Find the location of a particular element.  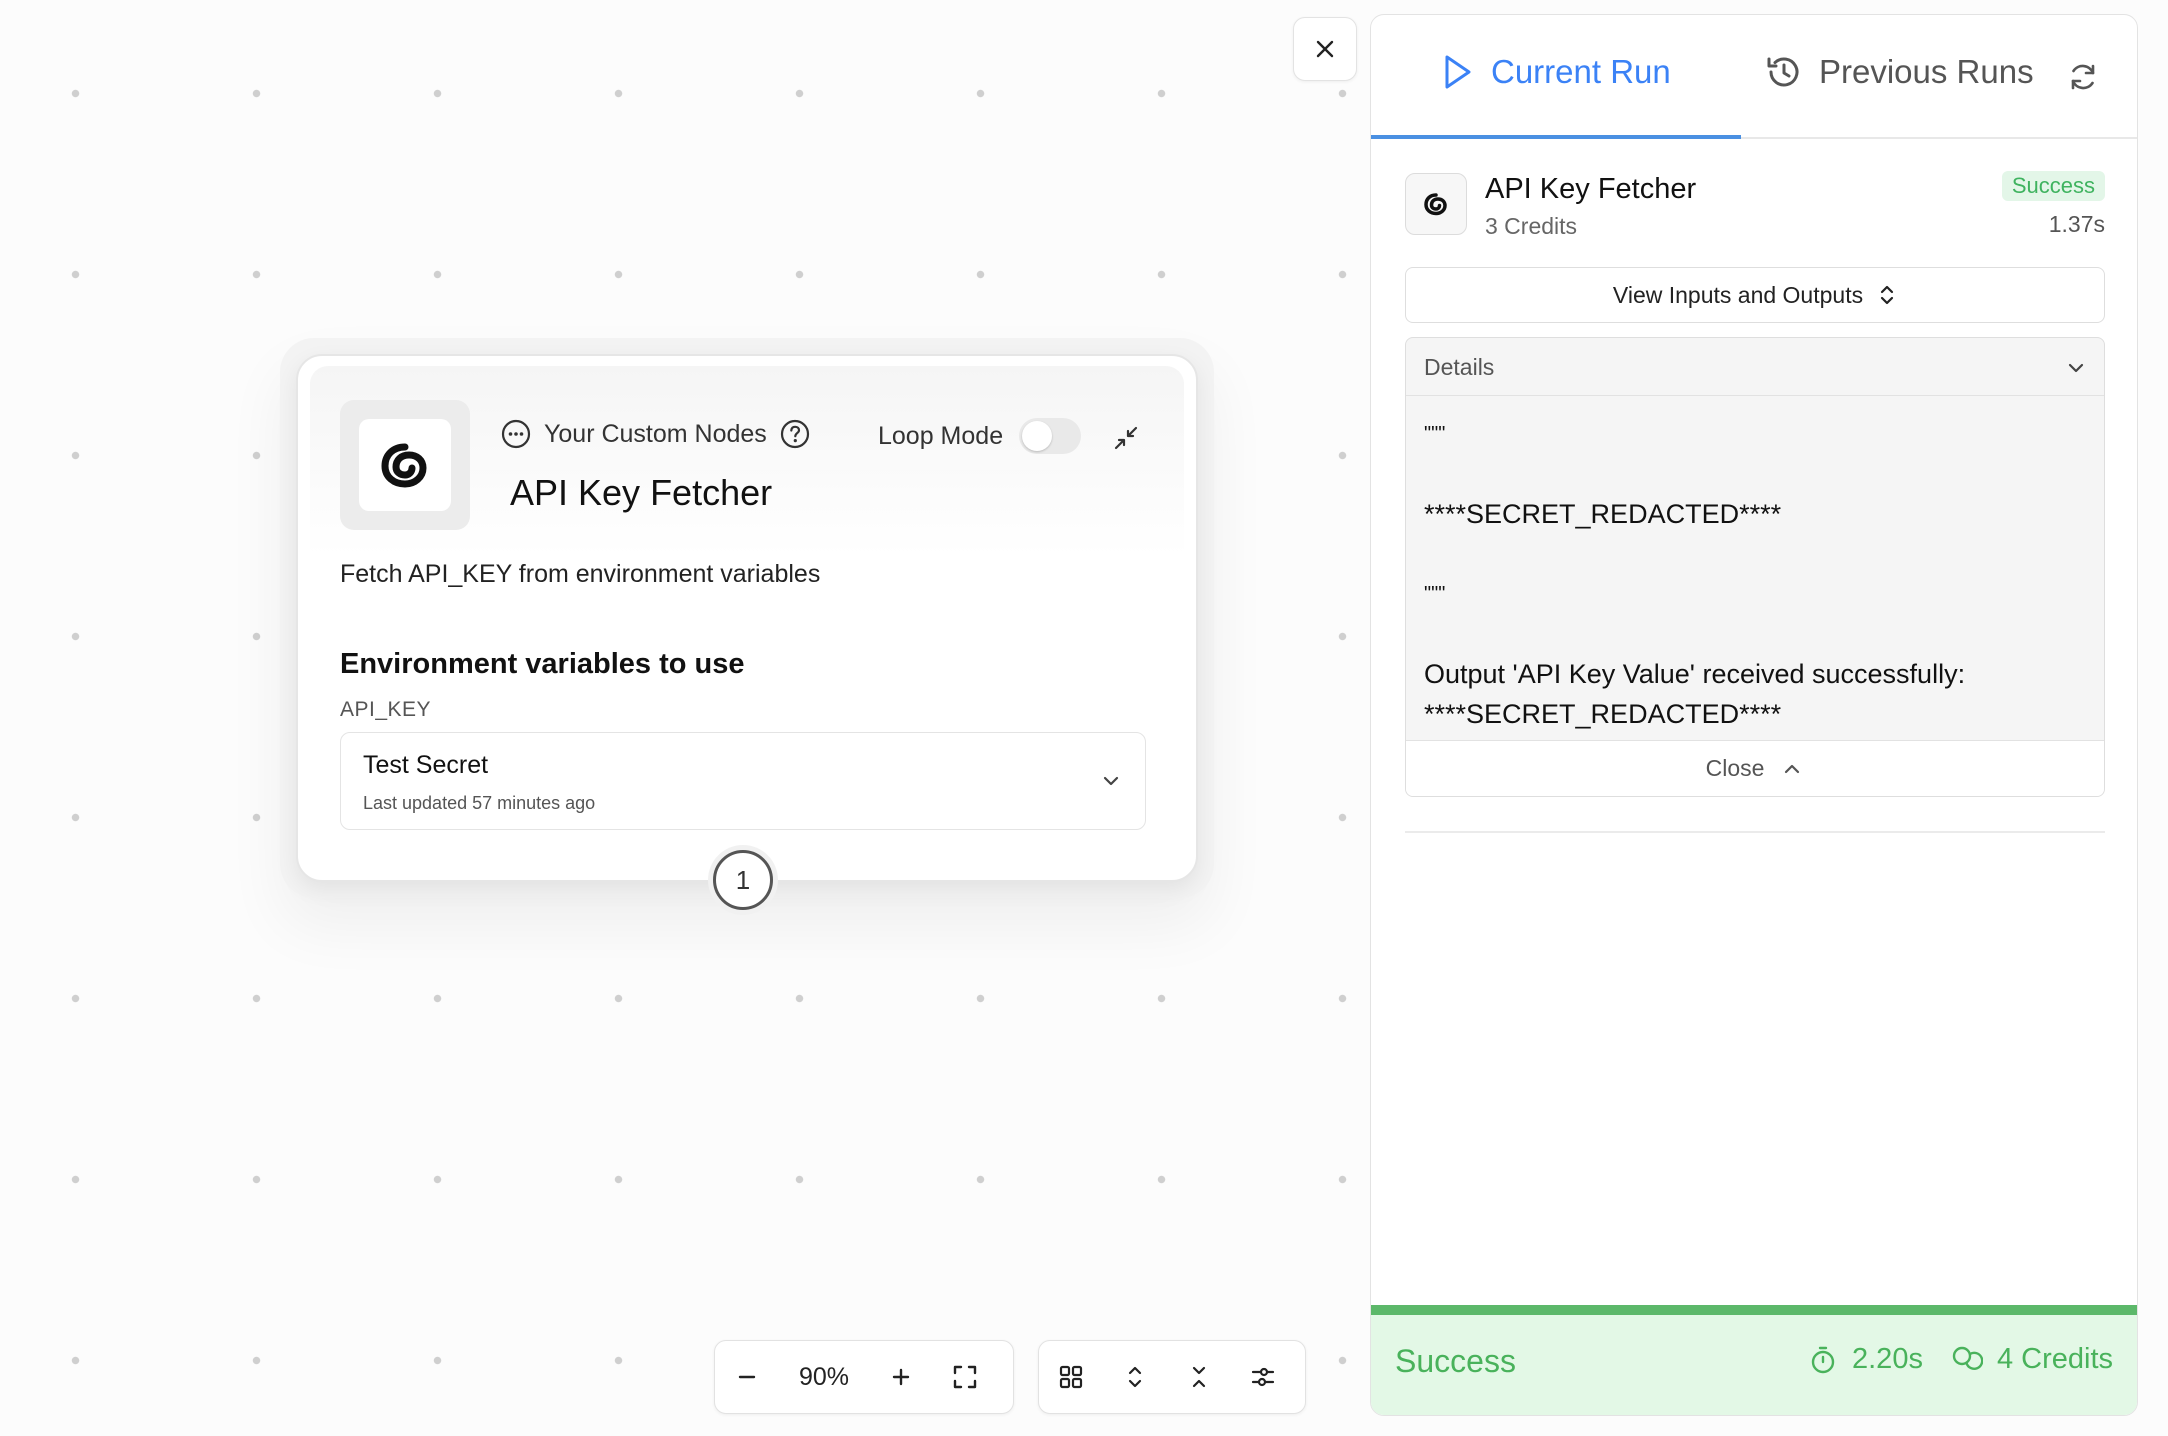

chevrons-down-up-icon is located at coordinates (1199, 1377).